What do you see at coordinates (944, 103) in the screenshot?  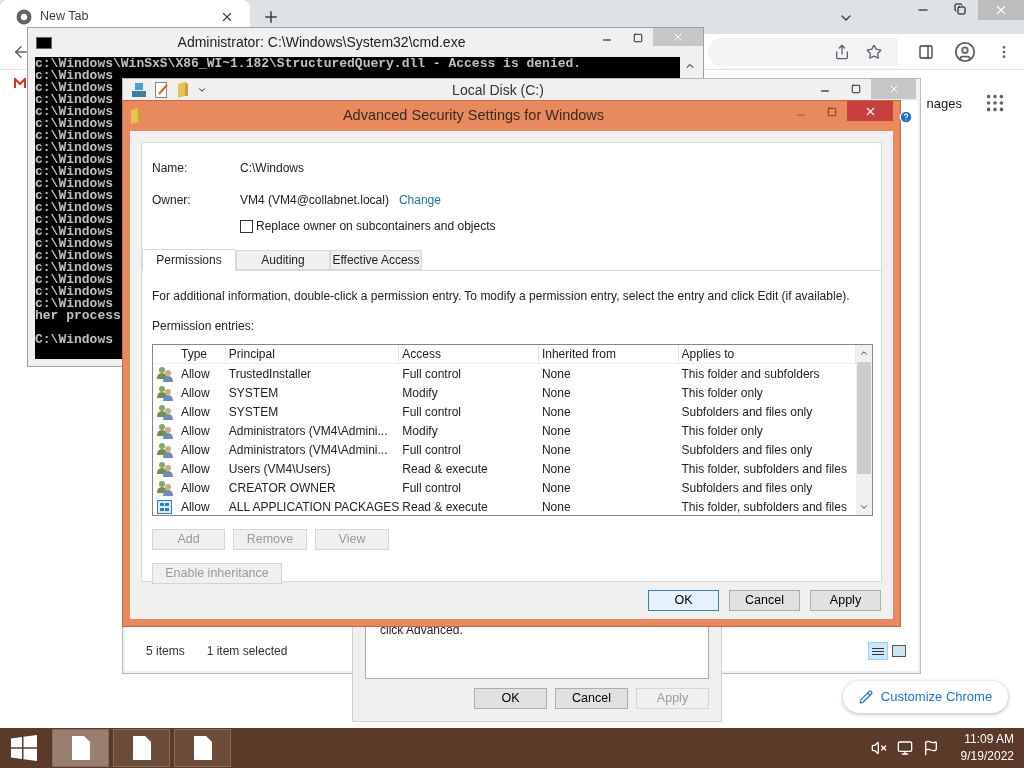 I see `images-link: nages` at bounding box center [944, 103].